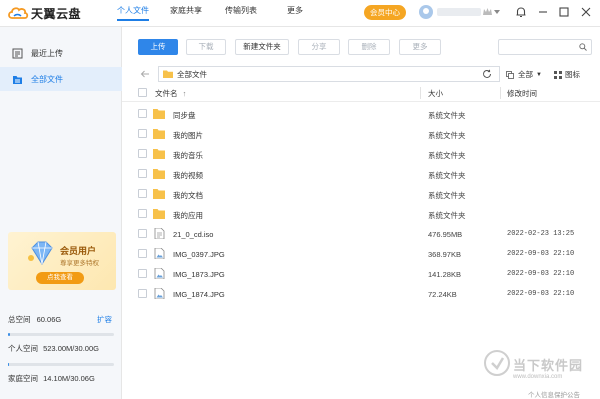 This screenshot has height=399, width=600. What do you see at coordinates (564, 12) in the screenshot?
I see `maximize-icon` at bounding box center [564, 12].